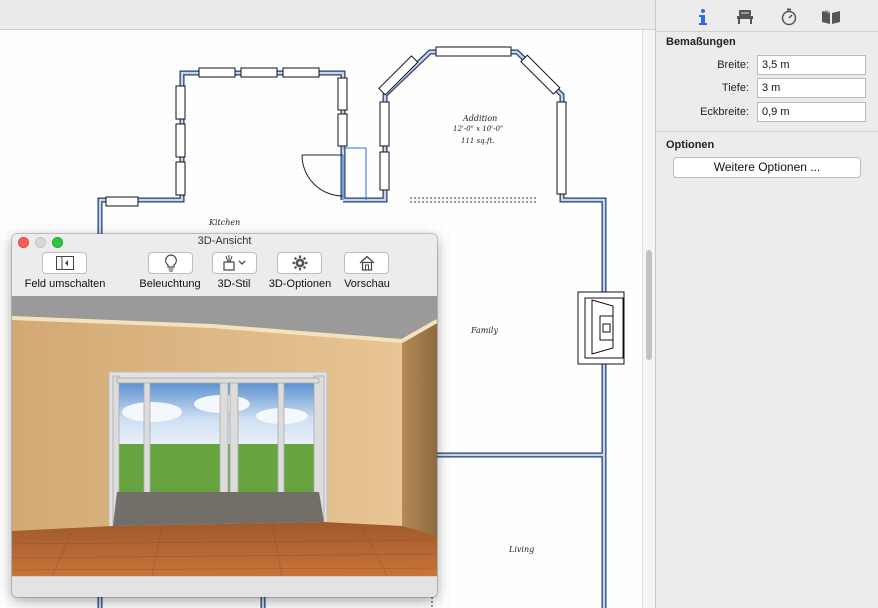 The height and width of the screenshot is (608, 878). What do you see at coordinates (234, 284) in the screenshot?
I see `3d-style-label: 3D-Stil` at bounding box center [234, 284].